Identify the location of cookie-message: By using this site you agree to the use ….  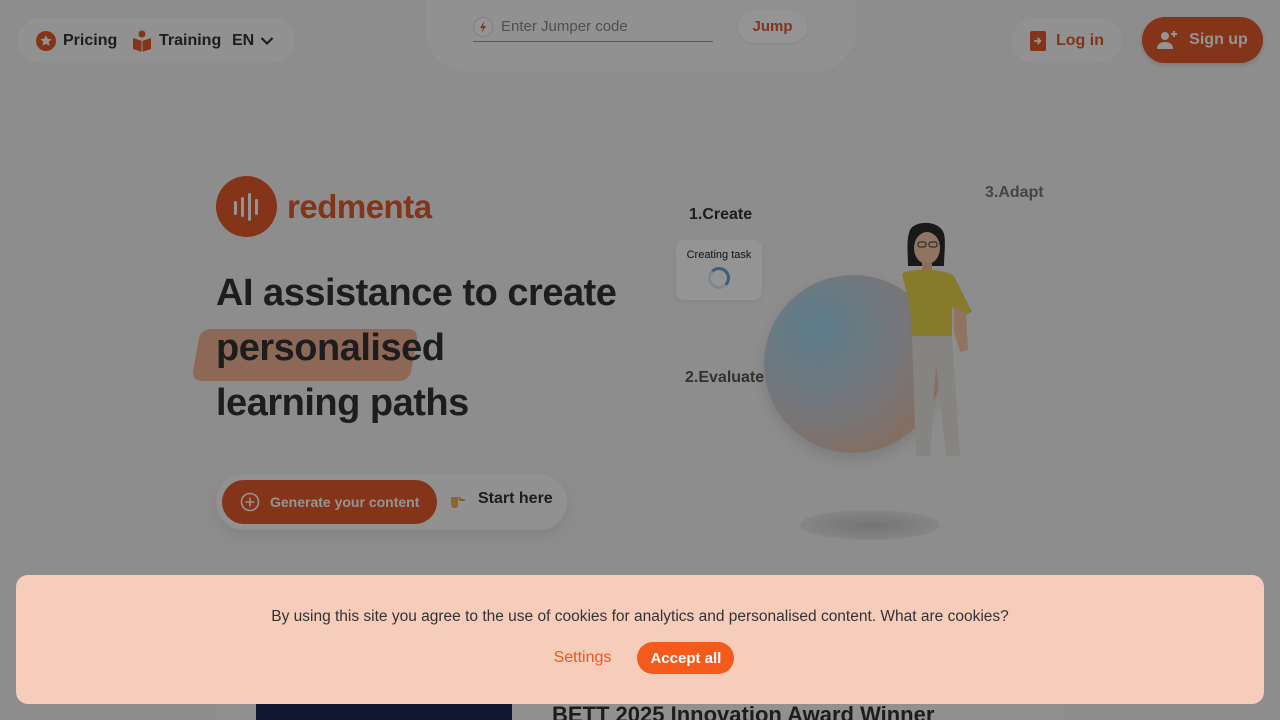
(640, 616).